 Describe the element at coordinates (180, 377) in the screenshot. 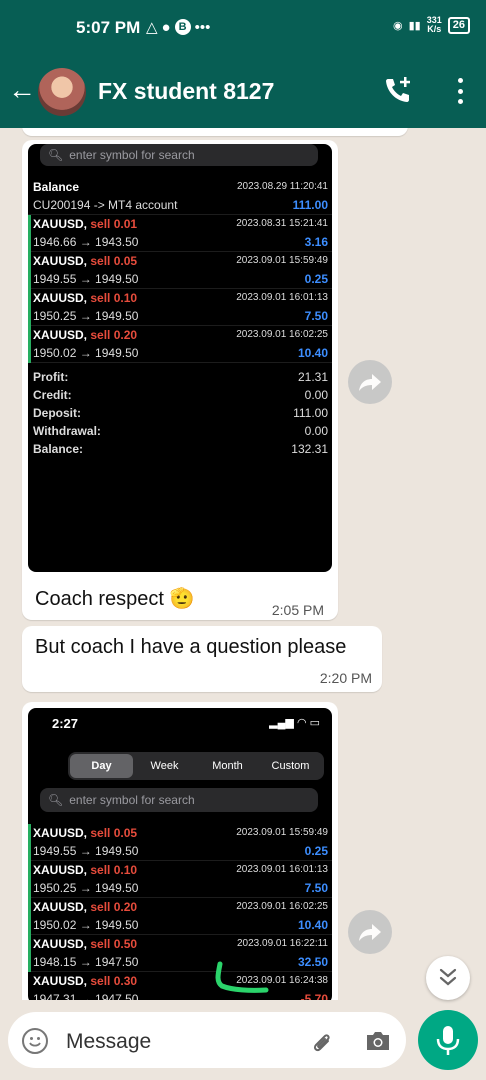

I see `summary-row: Profit: 21.31` at that location.